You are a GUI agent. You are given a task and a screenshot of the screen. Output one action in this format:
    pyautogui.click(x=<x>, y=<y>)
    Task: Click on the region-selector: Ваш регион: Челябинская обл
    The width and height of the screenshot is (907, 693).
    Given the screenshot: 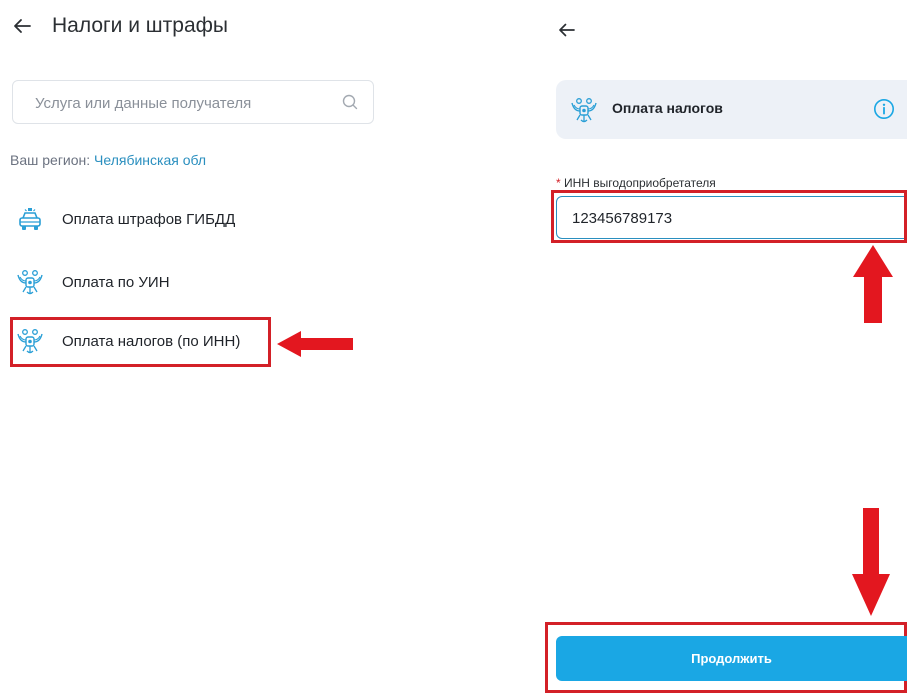 What is the action you would take?
    pyautogui.click(x=108, y=160)
    